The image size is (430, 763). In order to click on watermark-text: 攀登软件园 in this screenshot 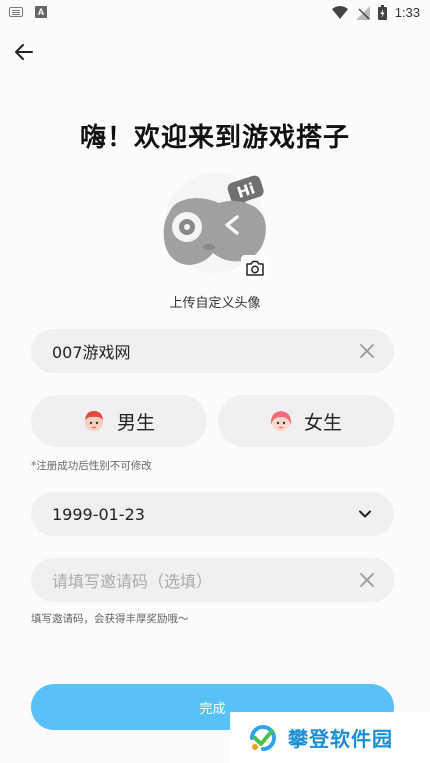, I will do `click(340, 739)`.